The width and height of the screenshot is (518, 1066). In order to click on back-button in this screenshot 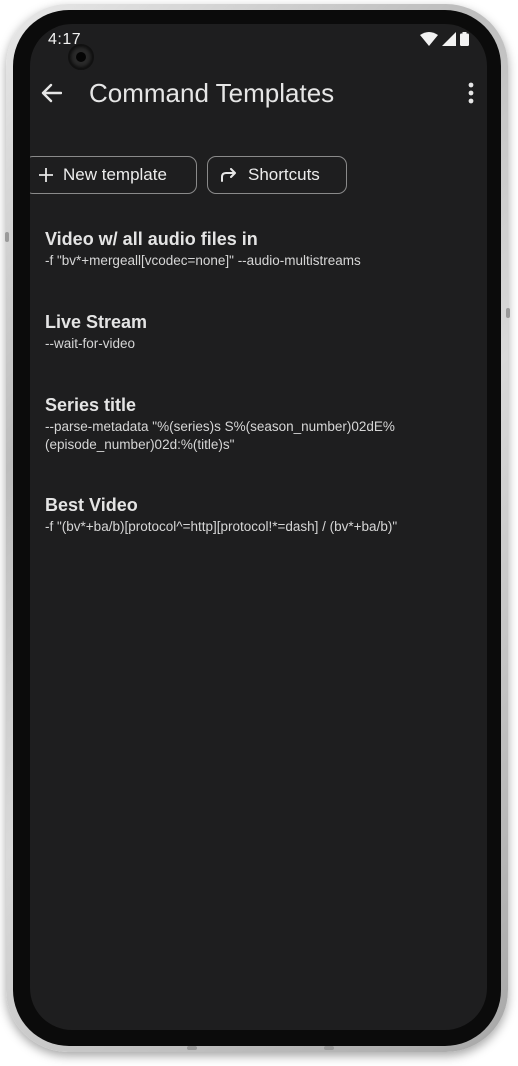, I will do `click(51, 95)`.